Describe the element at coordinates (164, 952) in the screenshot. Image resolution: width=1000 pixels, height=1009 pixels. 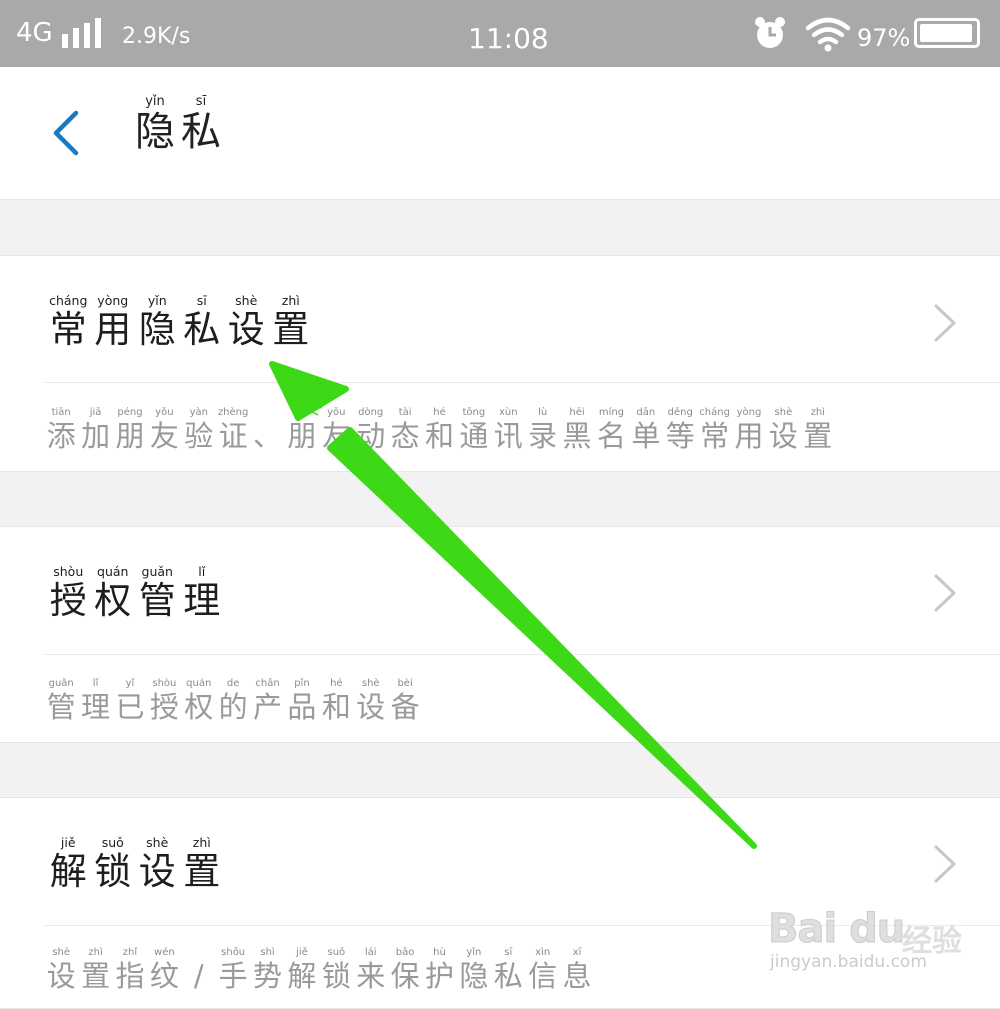
I see `pinyin: wén` at that location.